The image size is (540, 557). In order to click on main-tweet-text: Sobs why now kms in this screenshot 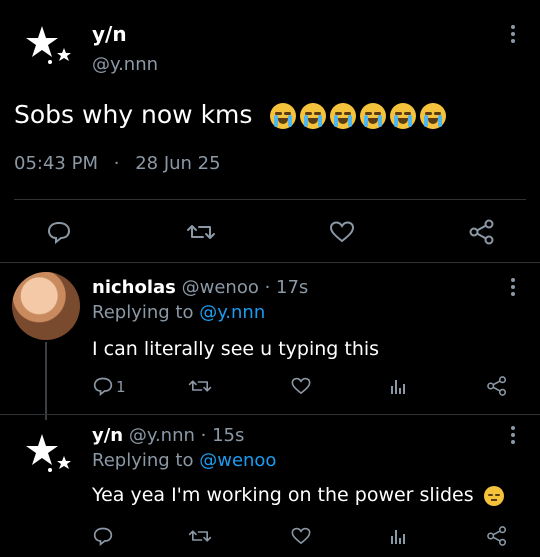, I will do `click(230, 114)`.